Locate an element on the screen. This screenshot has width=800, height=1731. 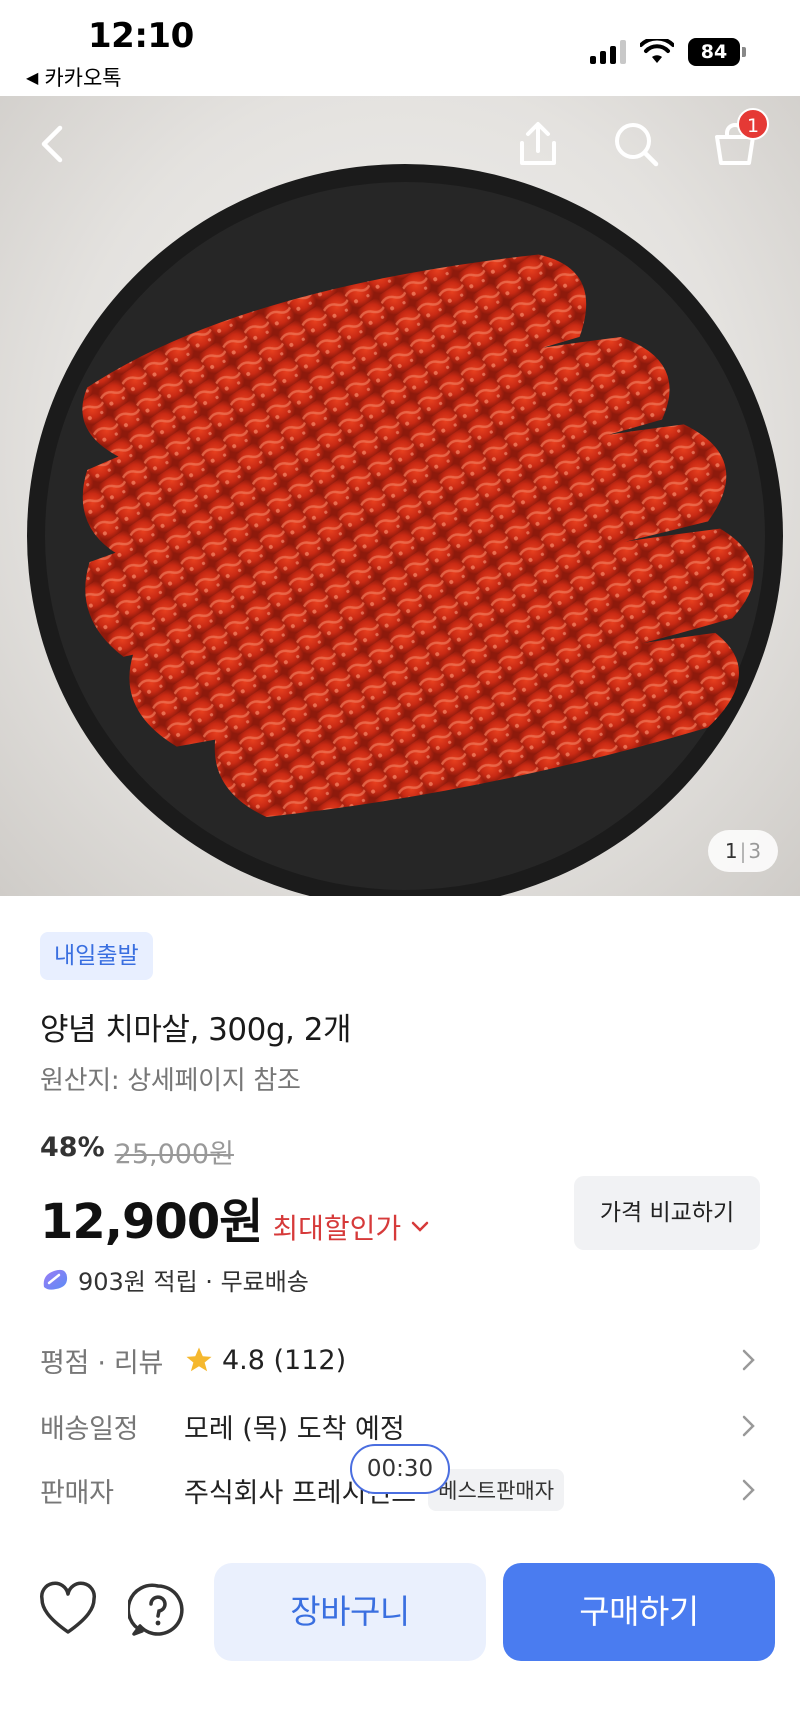
cart-count-badge: 1 is located at coordinates (753, 124).